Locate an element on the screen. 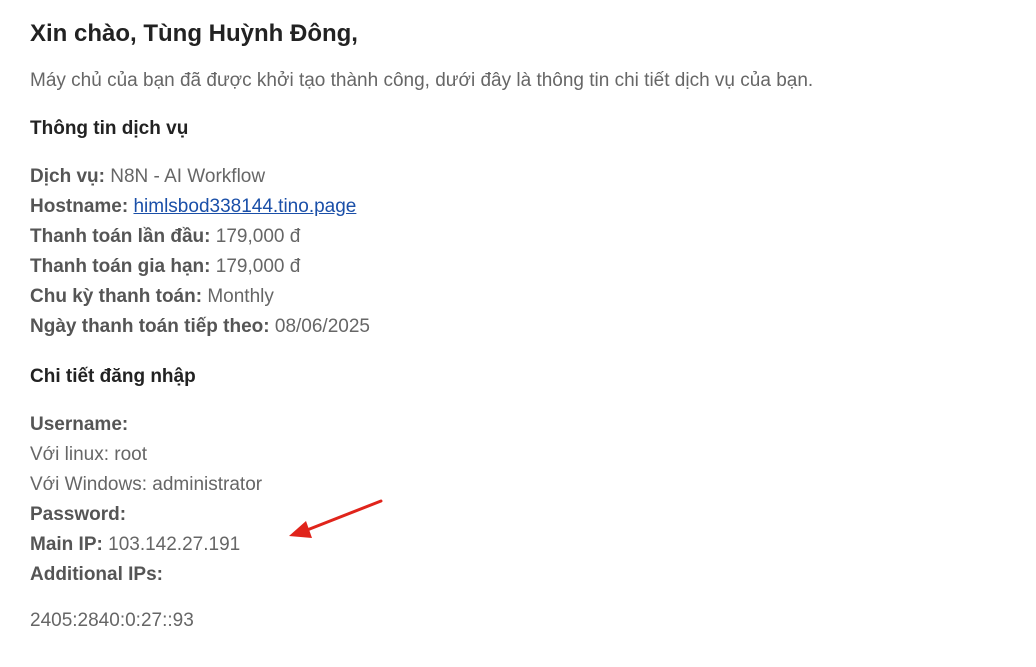  billing-cycle-row: Chu kỳ thanh toán: Monthly is located at coordinates (520, 297).